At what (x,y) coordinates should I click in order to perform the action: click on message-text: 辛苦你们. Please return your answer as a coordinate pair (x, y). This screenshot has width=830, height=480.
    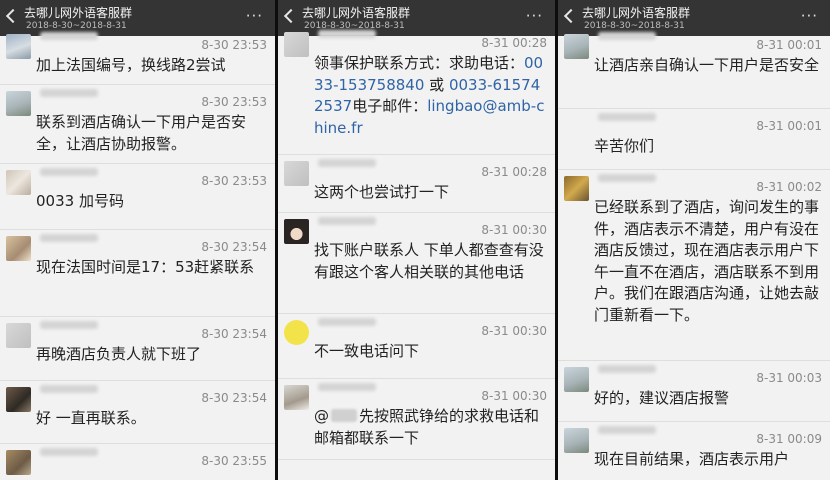
    Looking at the image, I should click on (624, 146).